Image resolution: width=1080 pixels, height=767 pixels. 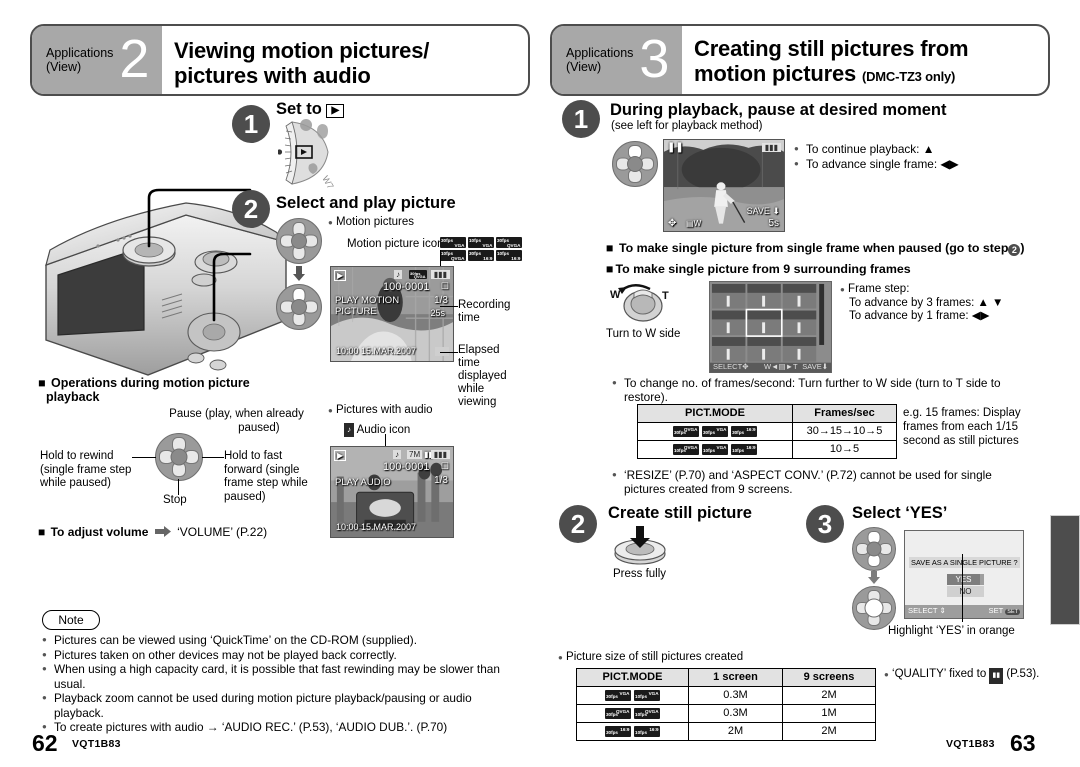 What do you see at coordinates (453, 255) in the screenshot?
I see `fps-icon-10fps-qvga: 10fps QVGA` at bounding box center [453, 255].